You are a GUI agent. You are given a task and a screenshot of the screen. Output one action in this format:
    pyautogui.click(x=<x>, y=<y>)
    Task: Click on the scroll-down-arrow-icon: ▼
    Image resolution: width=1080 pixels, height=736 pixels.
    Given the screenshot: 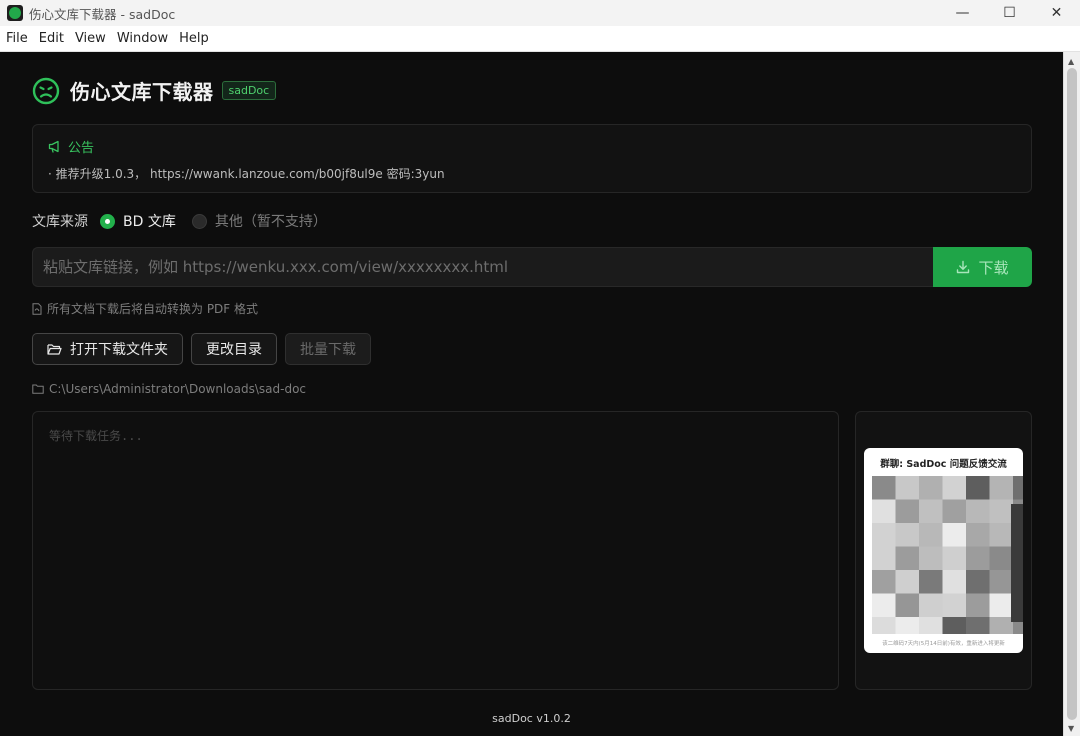 What is the action you would take?
    pyautogui.click(x=1071, y=728)
    